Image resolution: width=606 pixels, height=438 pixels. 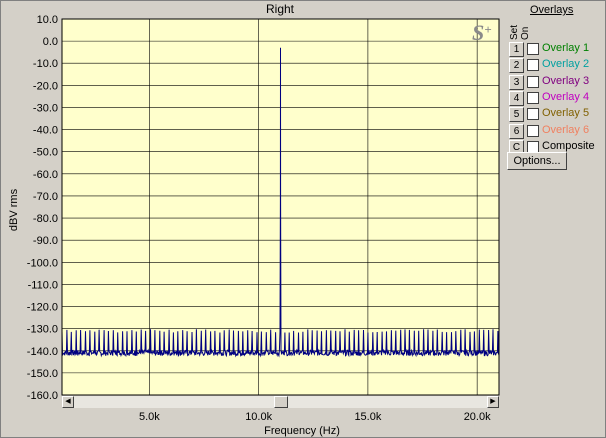 What do you see at coordinates (45, 153) in the screenshot?
I see `y-tick-label: -50.0` at bounding box center [45, 153].